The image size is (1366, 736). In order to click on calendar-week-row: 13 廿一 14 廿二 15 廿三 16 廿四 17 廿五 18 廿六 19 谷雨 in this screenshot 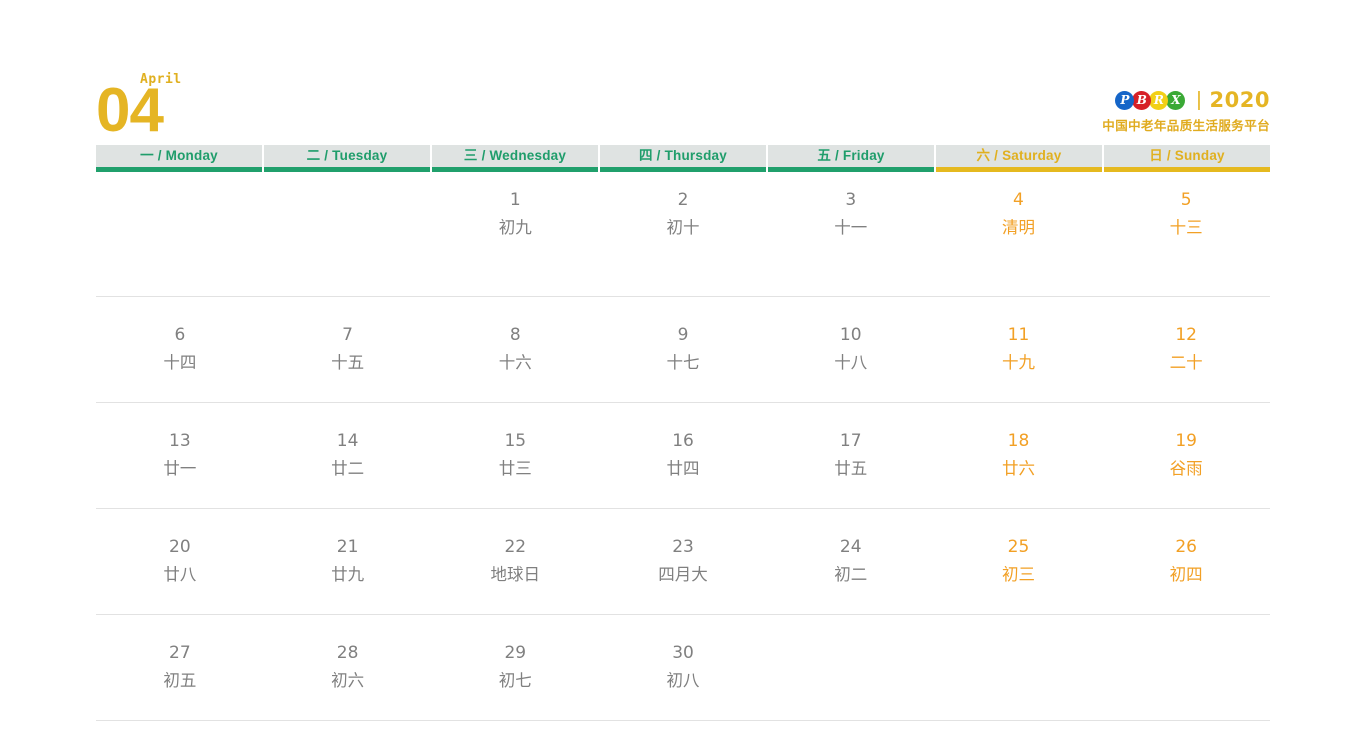, I will do `click(683, 456)`.